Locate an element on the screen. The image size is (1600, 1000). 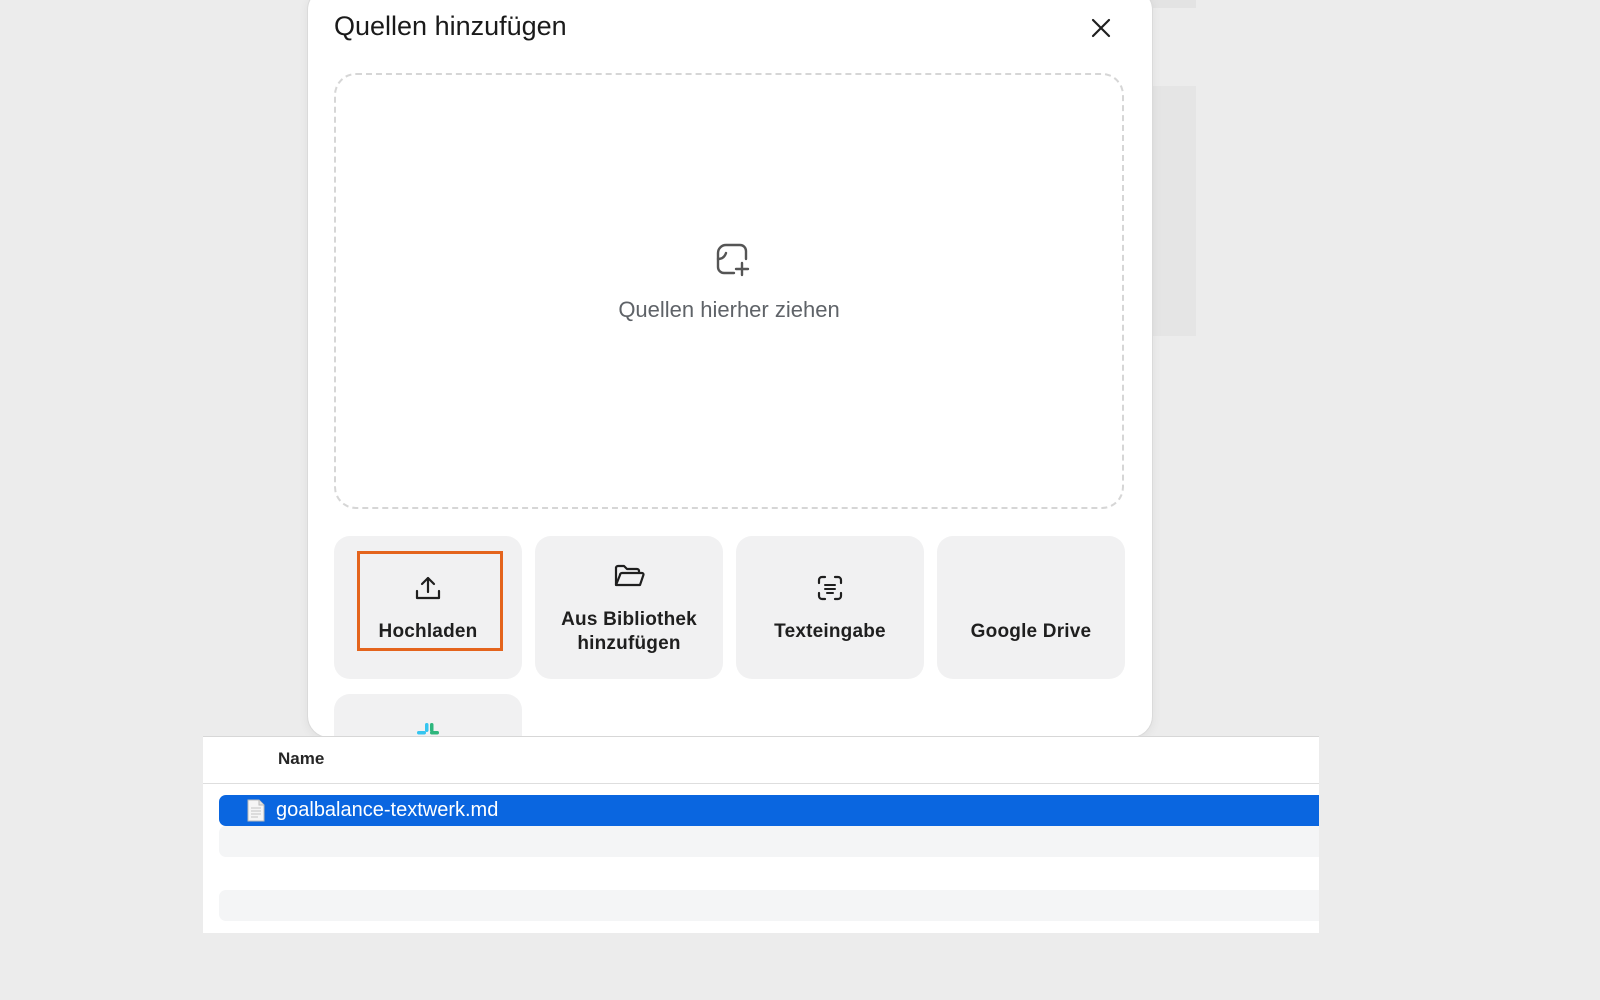
library-tile: Aus Bibliothek hinzufügen is located at coordinates (629, 607).